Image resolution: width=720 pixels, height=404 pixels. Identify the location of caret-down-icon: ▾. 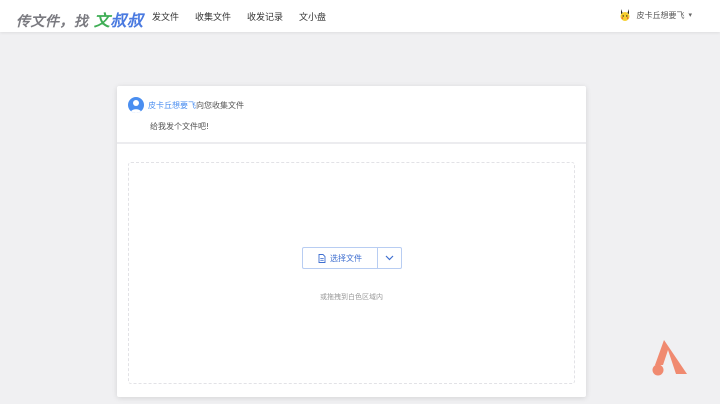
(690, 15).